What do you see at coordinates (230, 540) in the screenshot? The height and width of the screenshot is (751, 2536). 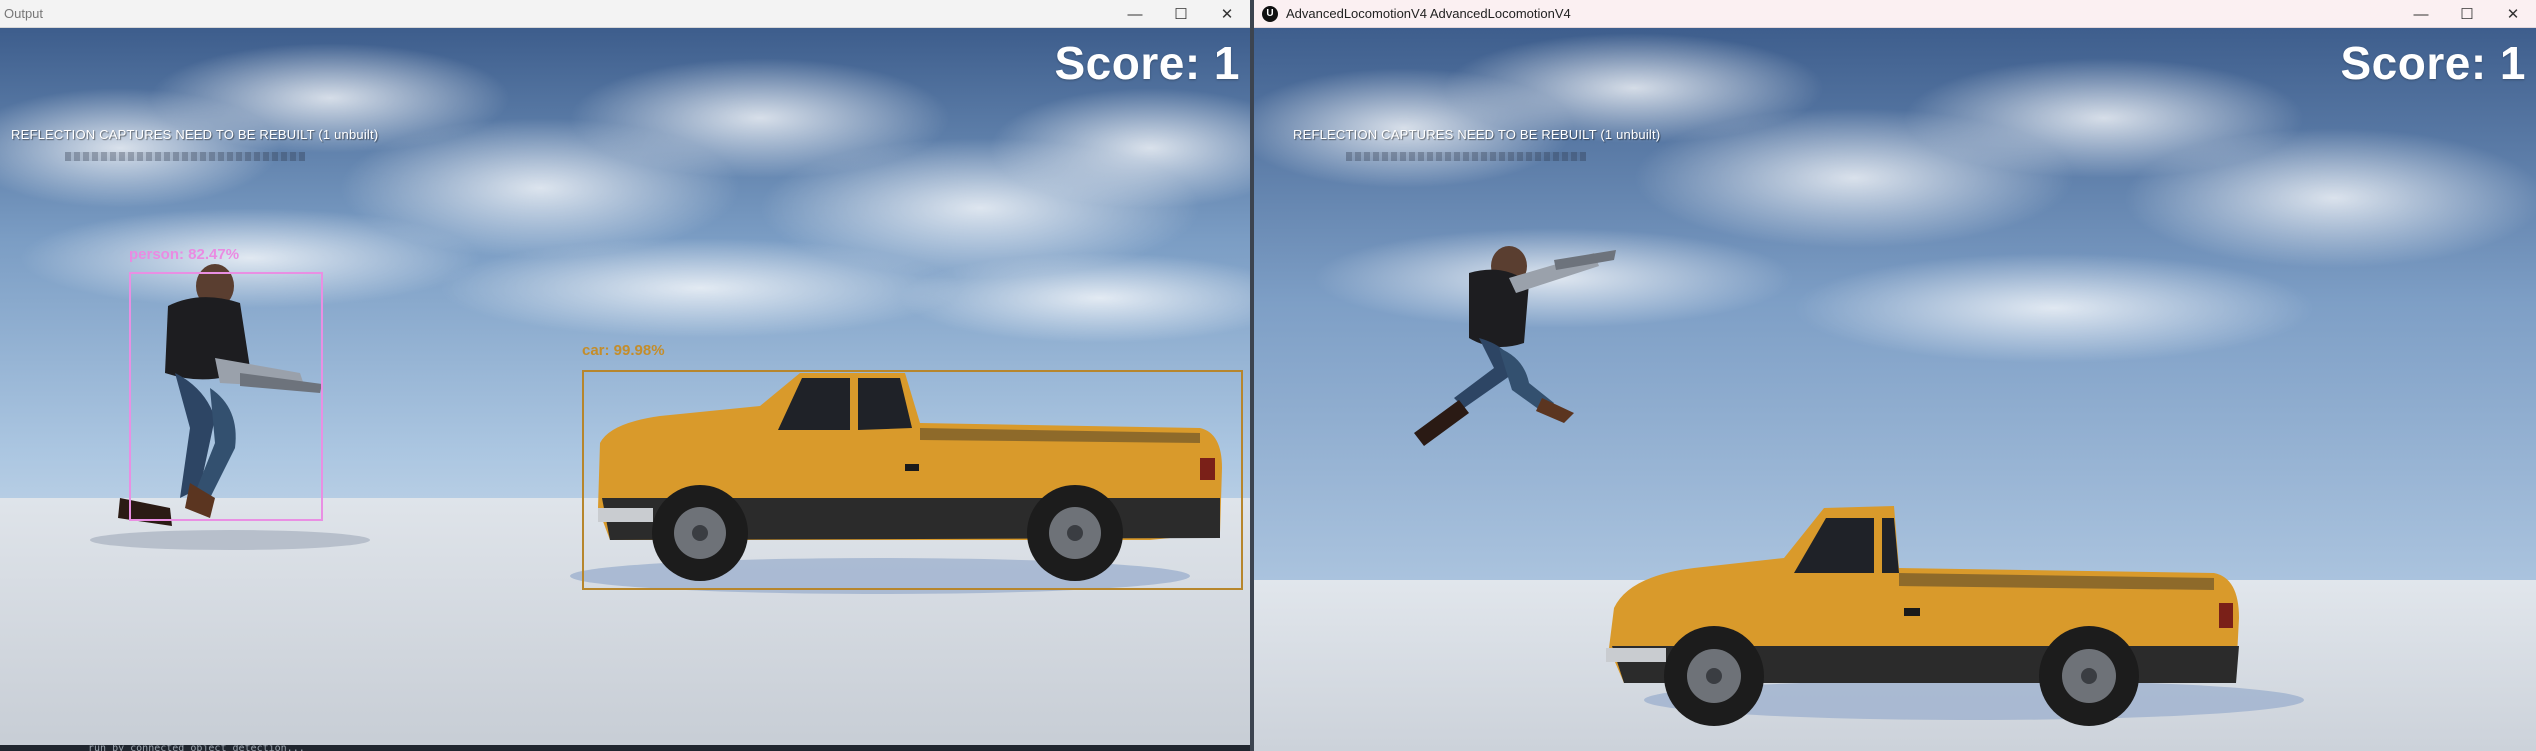 I see `person-shadow` at bounding box center [230, 540].